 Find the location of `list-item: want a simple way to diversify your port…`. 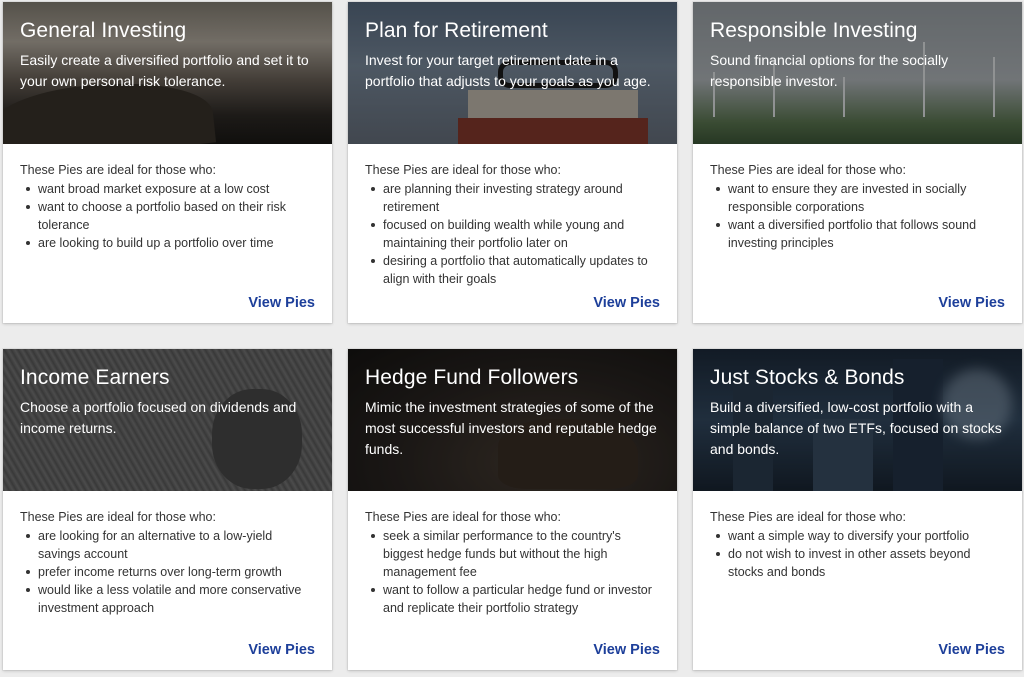

list-item: want a simple way to diversify your port… is located at coordinates (858, 536).